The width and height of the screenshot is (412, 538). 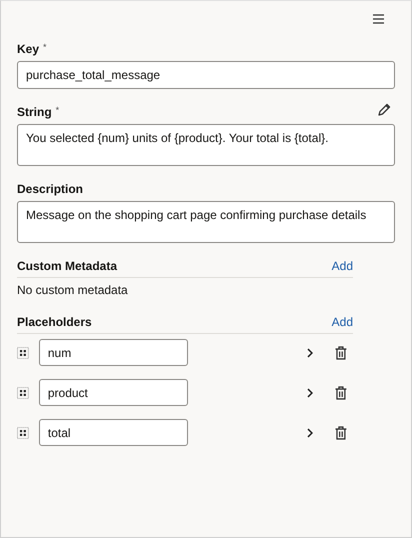 I want to click on section-title: Placeholders, so click(x=54, y=322).